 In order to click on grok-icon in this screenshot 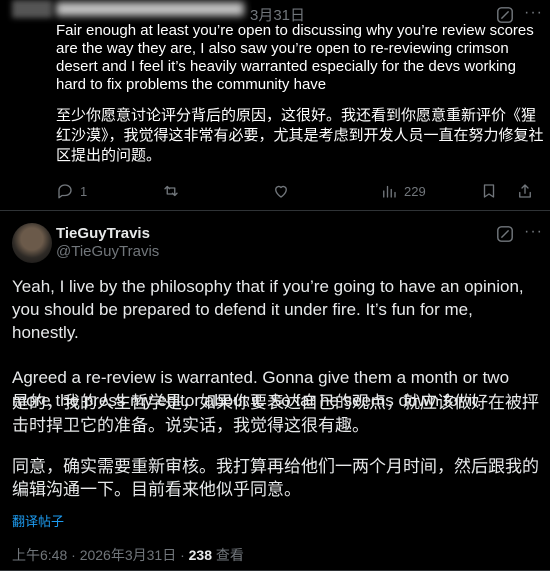, I will do `click(505, 234)`.